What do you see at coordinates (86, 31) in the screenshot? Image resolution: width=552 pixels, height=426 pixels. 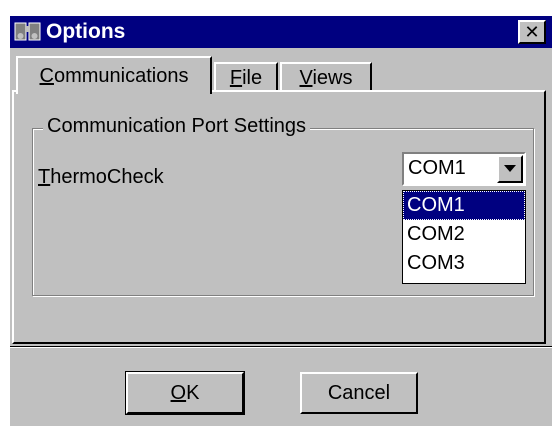 I see `window-title: Options` at bounding box center [86, 31].